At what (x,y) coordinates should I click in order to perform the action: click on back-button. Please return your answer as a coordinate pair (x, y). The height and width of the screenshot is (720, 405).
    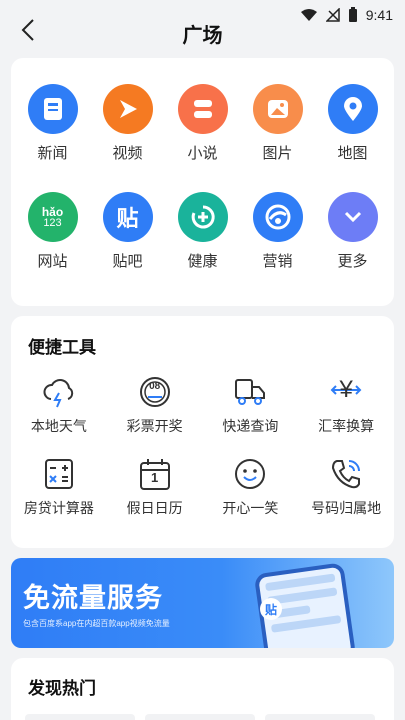
    Looking at the image, I should click on (28, 30).